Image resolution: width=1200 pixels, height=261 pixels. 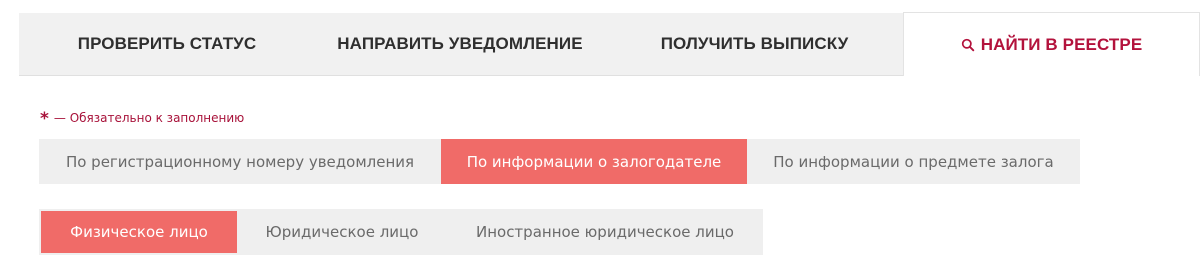 What do you see at coordinates (139, 232) in the screenshot?
I see `pledgor-type-individual: Физическое лицо` at bounding box center [139, 232].